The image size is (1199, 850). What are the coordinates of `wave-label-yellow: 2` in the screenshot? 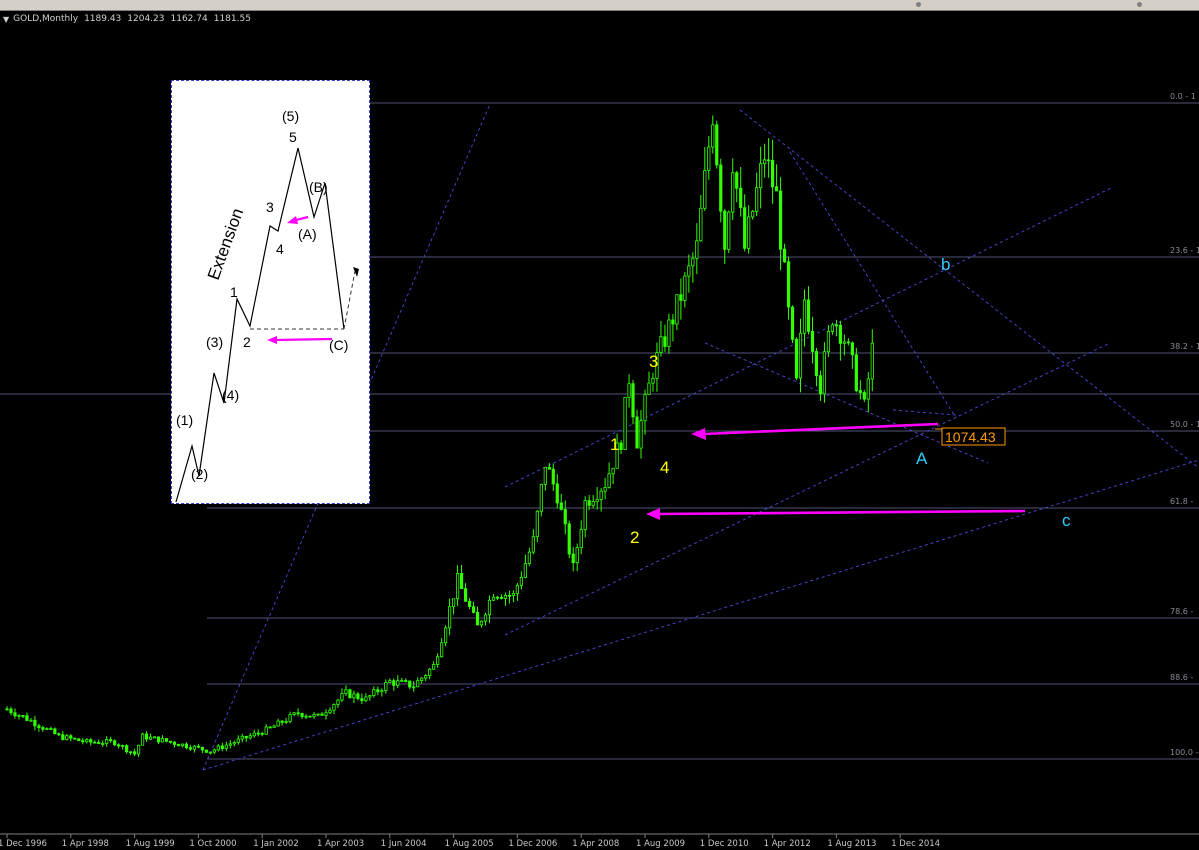 It's located at (634, 537).